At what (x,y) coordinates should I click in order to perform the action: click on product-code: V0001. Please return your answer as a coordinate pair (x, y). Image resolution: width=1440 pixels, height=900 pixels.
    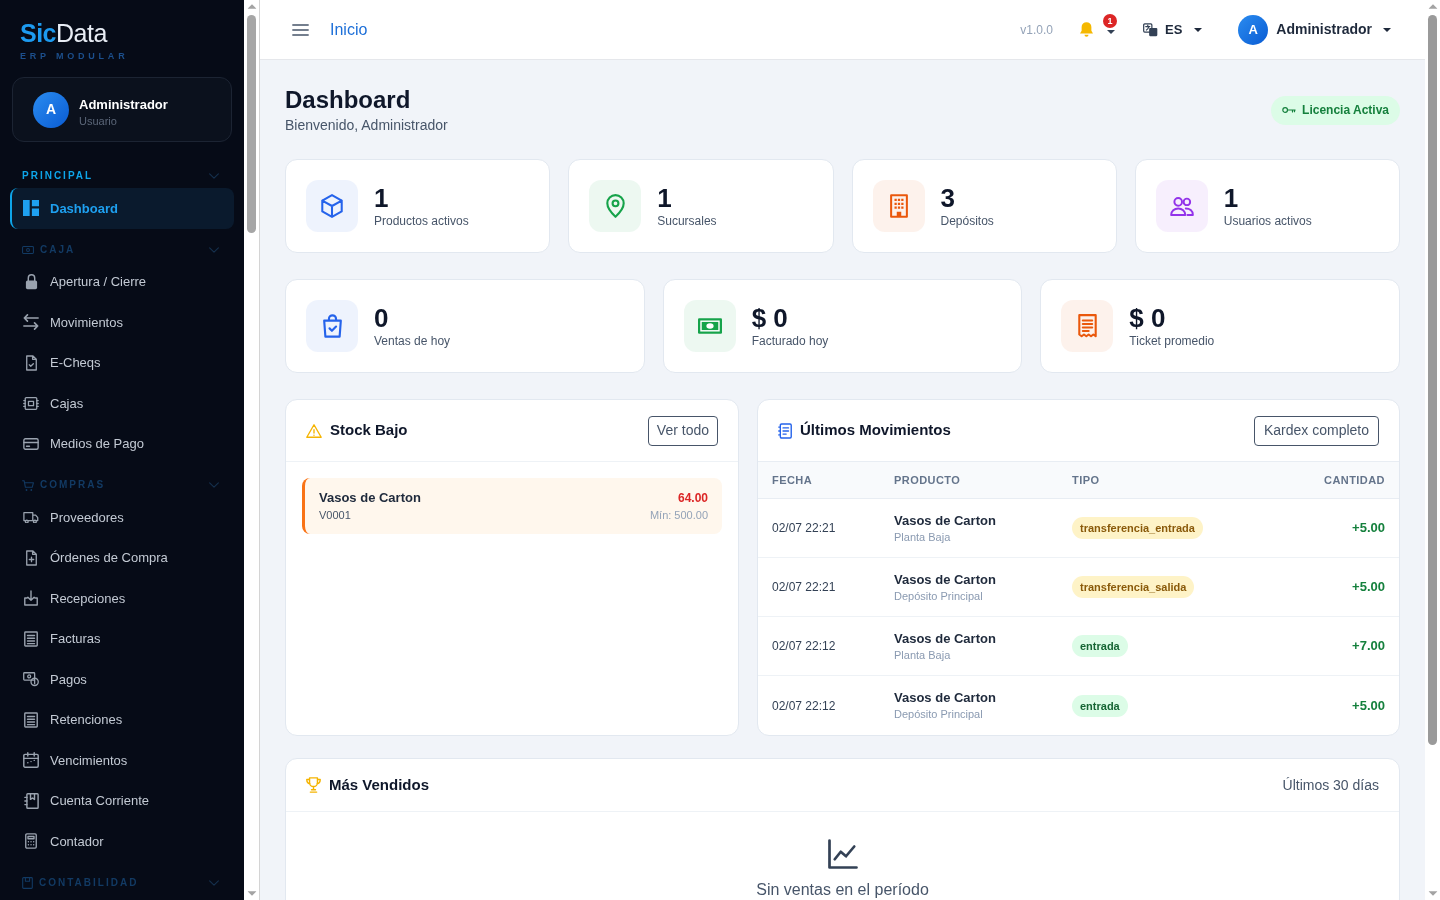
    Looking at the image, I should click on (335, 515).